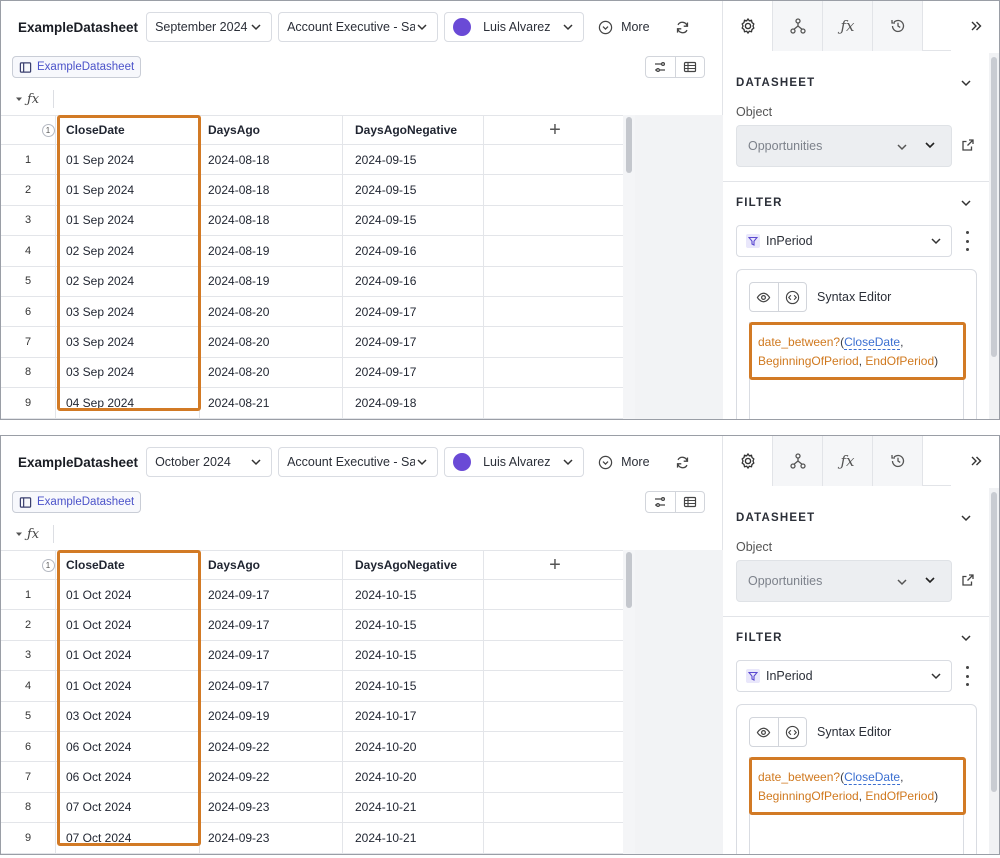  What do you see at coordinates (317, 716) in the screenshot?
I see `table-row: 5 03 Oct 2024 2024-09-19 2024-10-17` at bounding box center [317, 716].